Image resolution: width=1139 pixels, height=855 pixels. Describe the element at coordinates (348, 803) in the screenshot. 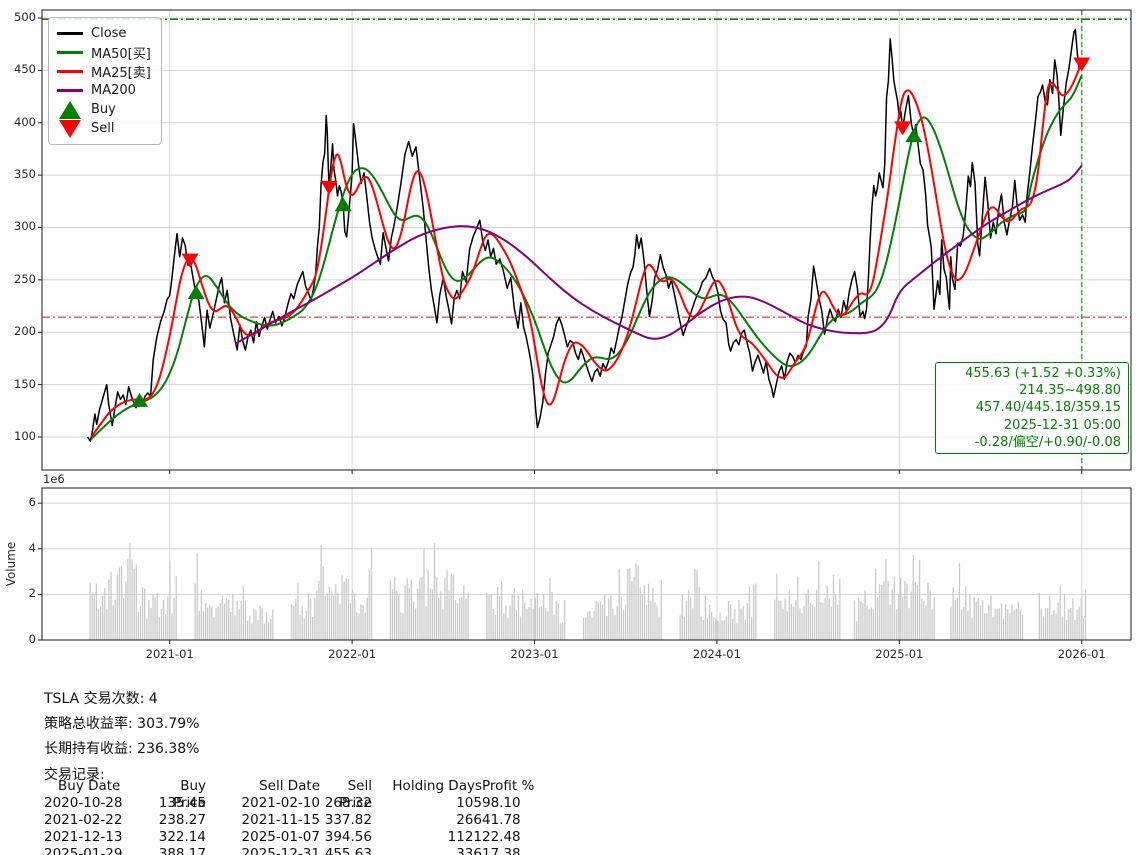

I see `cell: 268.32` at that location.